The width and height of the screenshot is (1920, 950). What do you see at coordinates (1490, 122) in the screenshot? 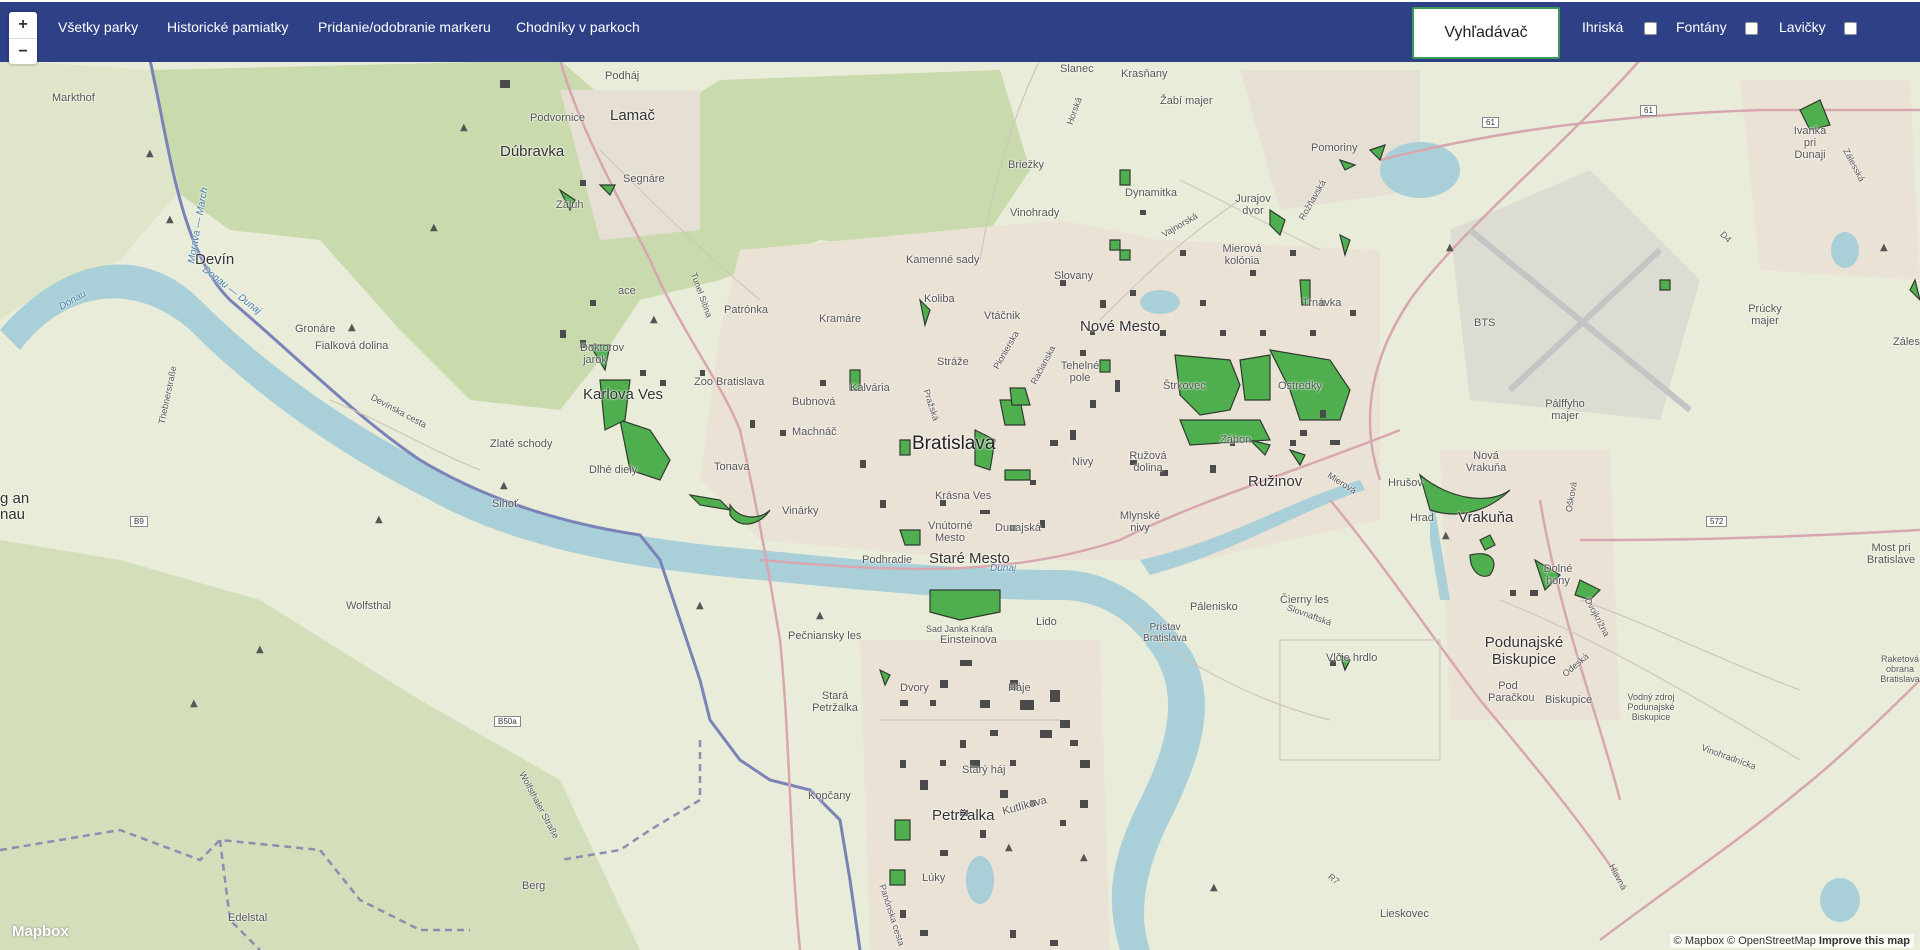
I see `road-shield-61a: 61` at bounding box center [1490, 122].